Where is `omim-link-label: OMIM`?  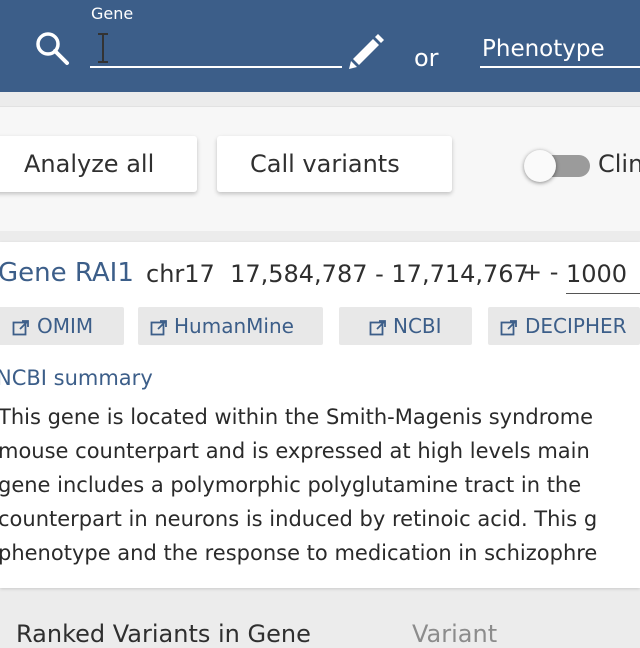
omim-link-label: OMIM is located at coordinates (65, 326).